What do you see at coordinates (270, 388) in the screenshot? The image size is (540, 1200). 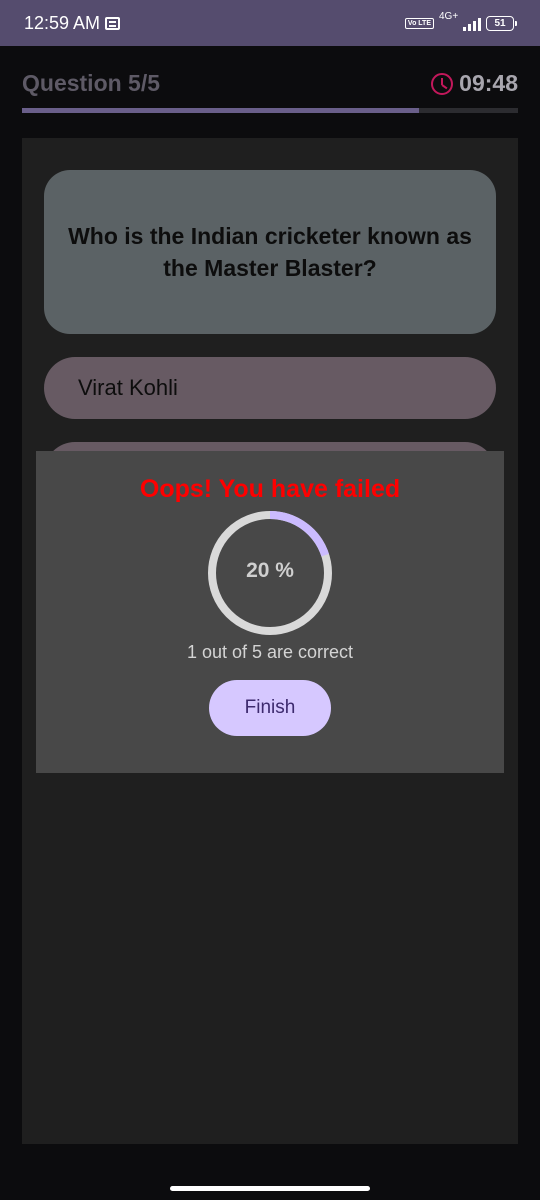 I see `answer-option-1: Virat Kohli` at bounding box center [270, 388].